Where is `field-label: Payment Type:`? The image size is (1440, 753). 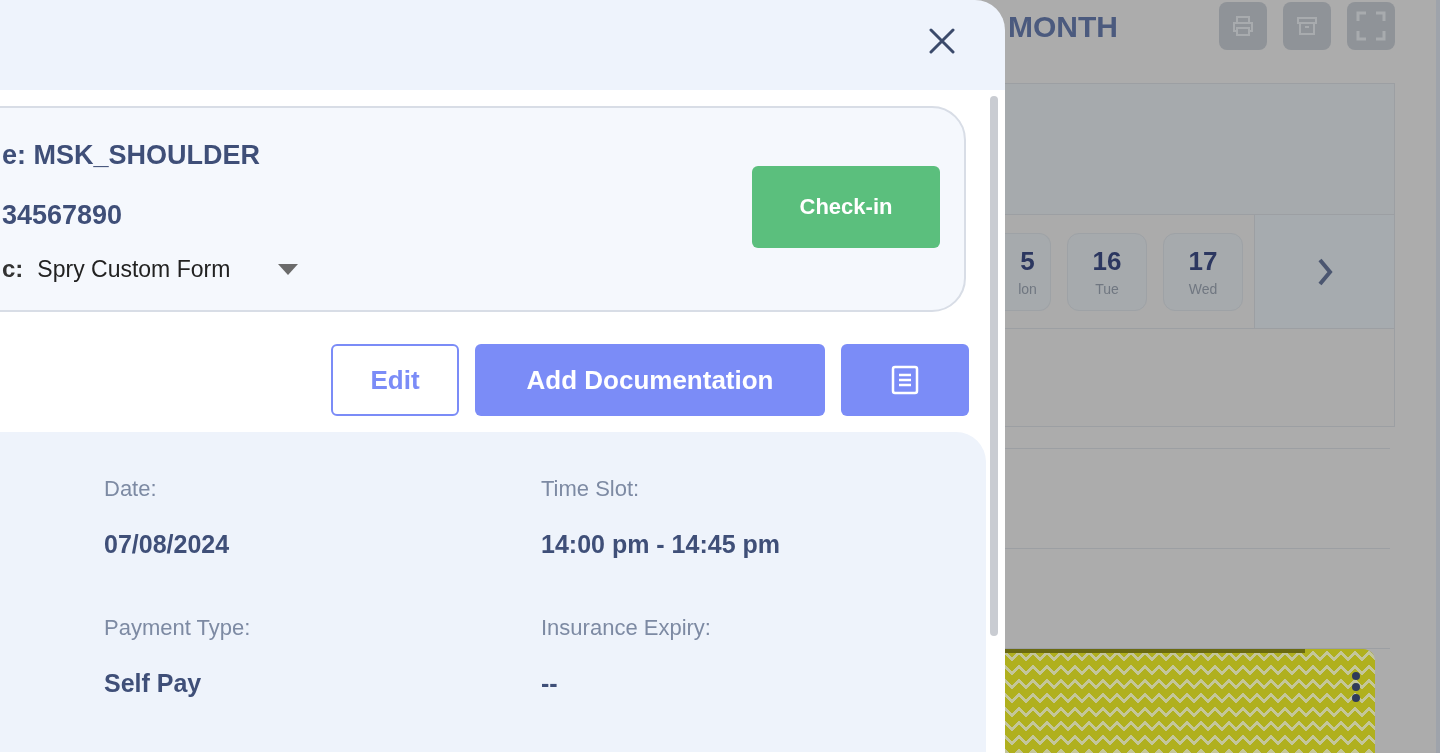 field-label: Payment Type: is located at coordinates (178, 628).